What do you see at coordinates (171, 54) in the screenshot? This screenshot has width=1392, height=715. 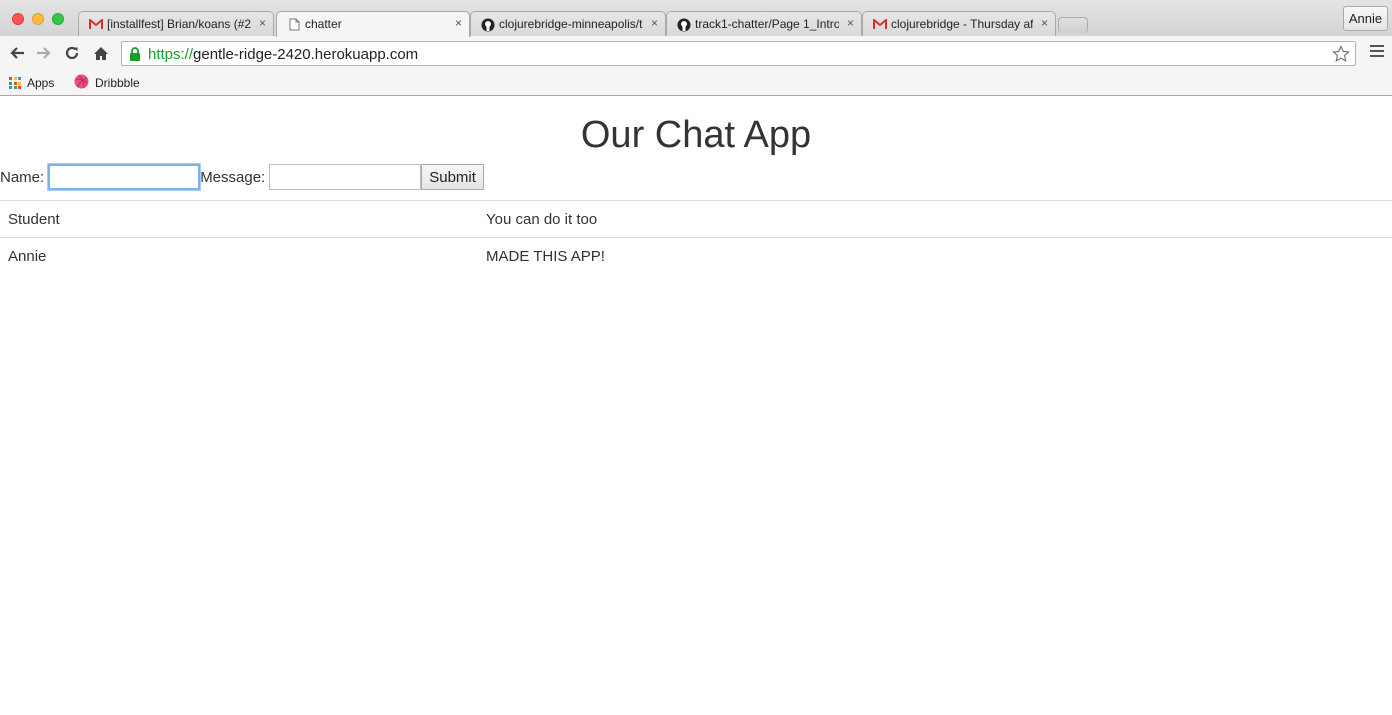 I see `url-scheme: https://` at bounding box center [171, 54].